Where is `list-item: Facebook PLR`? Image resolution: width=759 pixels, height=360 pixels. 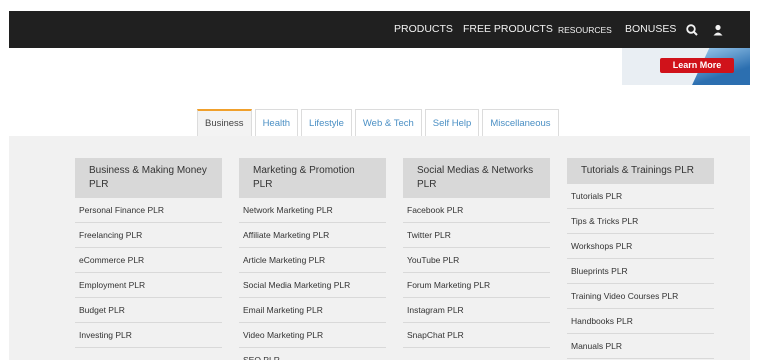
list-item: Facebook PLR is located at coordinates (476, 210).